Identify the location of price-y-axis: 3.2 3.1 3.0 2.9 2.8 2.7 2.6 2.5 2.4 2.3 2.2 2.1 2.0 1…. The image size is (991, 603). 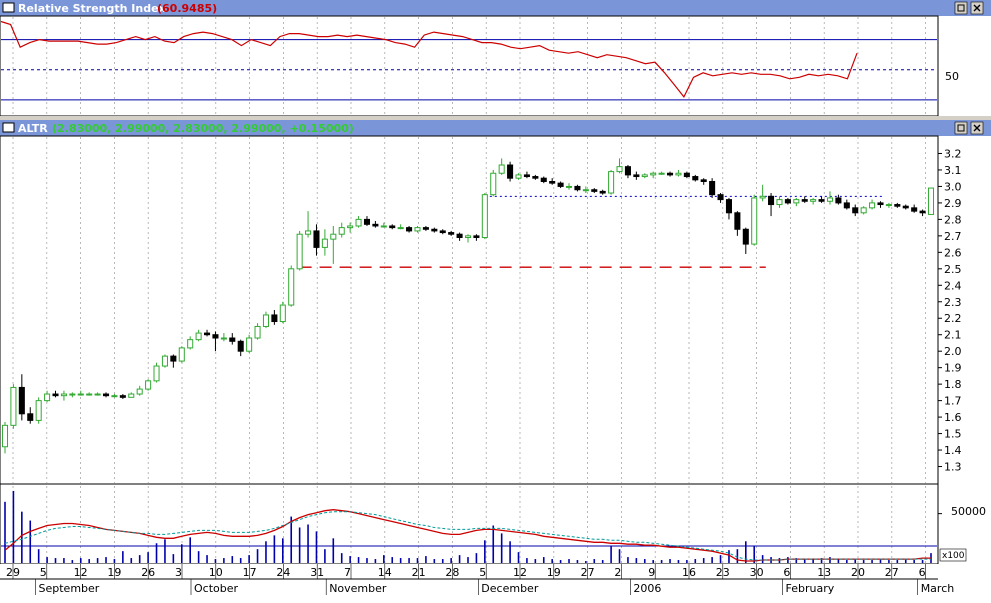
(950, 310).